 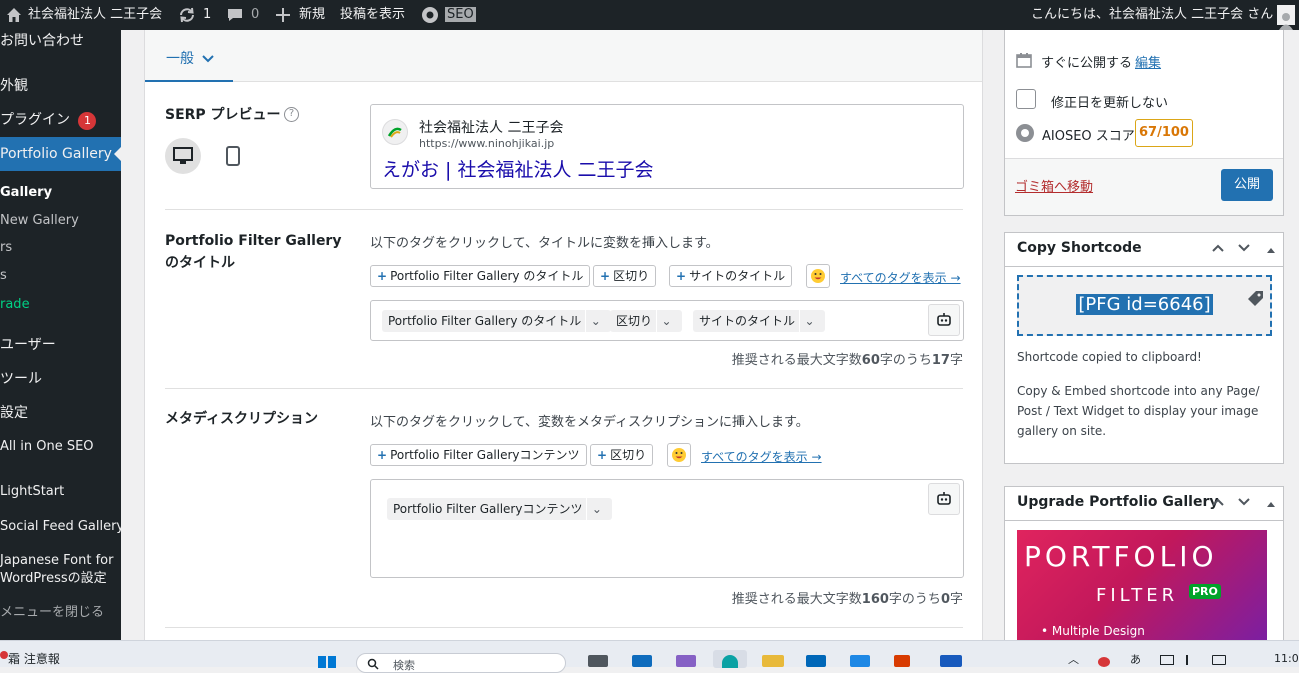 What do you see at coordinates (480, 276) in the screenshot?
I see `tag-button-gallery-title: + Portfolio Filter Gallery のタイトル` at bounding box center [480, 276].